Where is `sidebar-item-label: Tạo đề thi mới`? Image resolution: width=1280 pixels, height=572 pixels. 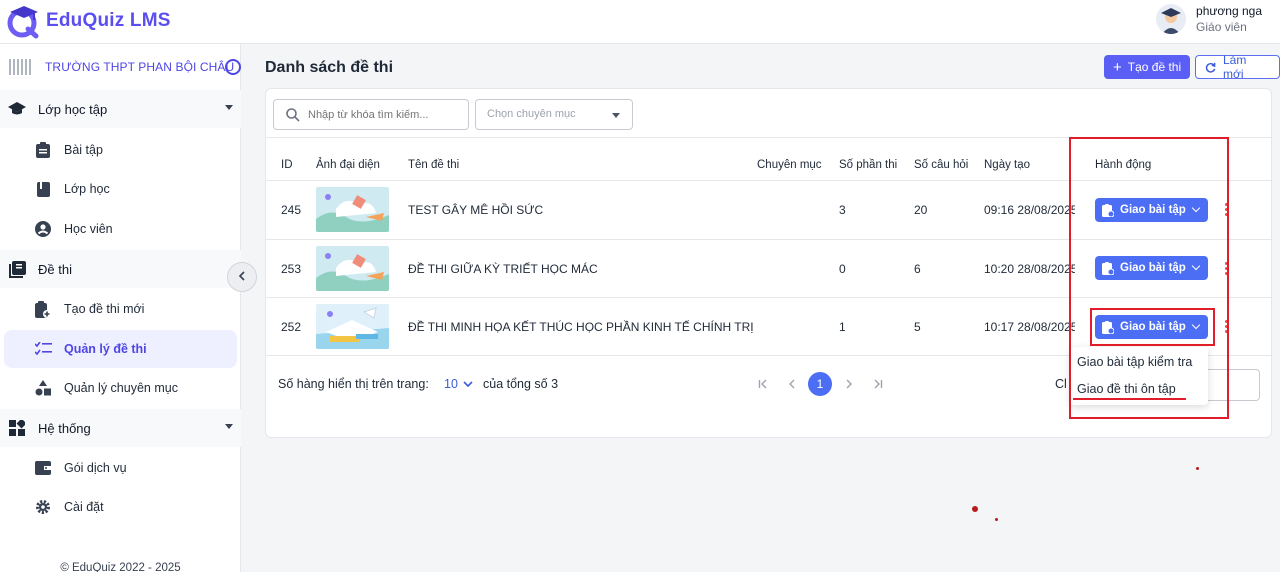 sidebar-item-label: Tạo đề thi mới is located at coordinates (104, 309).